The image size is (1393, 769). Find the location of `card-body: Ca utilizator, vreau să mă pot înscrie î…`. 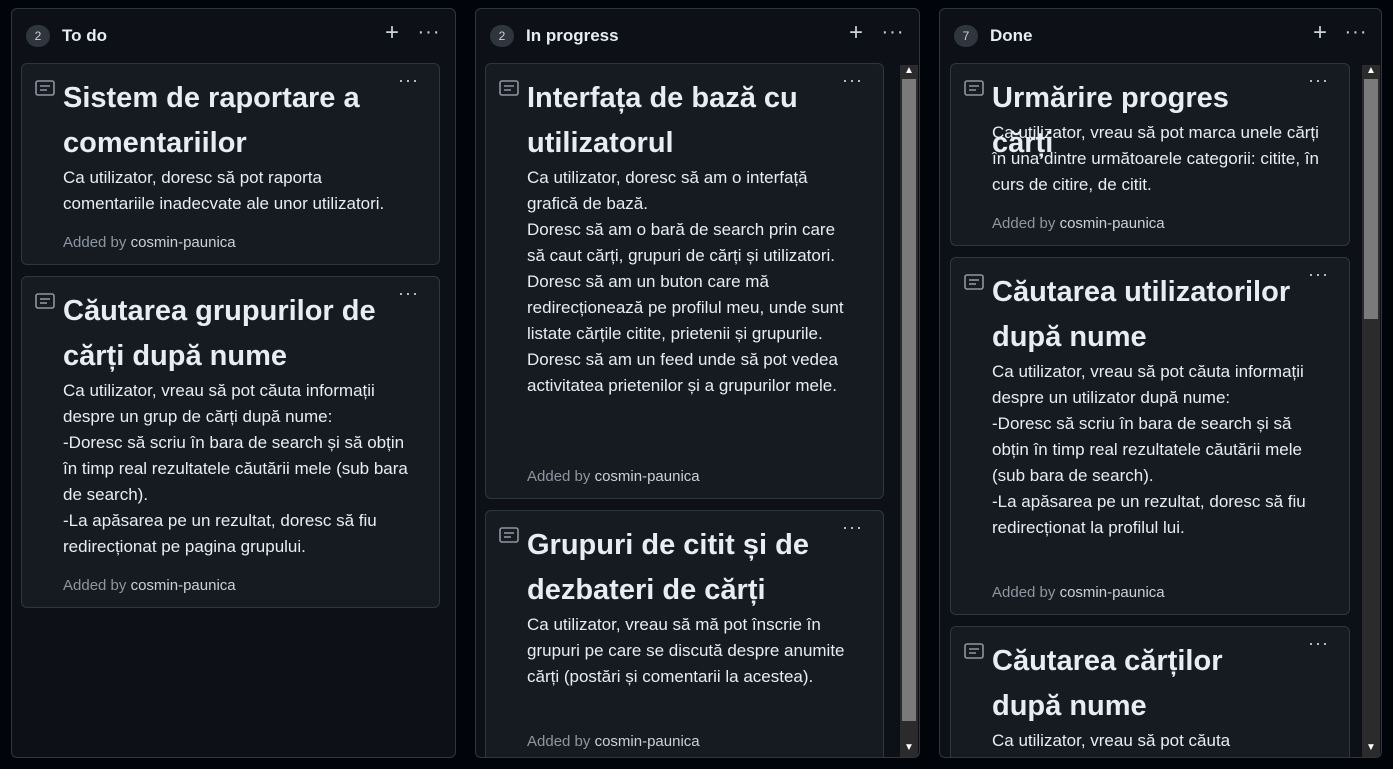

card-body: Ca utilizator, vreau să mă pot înscrie î… is located at coordinates (686, 650).